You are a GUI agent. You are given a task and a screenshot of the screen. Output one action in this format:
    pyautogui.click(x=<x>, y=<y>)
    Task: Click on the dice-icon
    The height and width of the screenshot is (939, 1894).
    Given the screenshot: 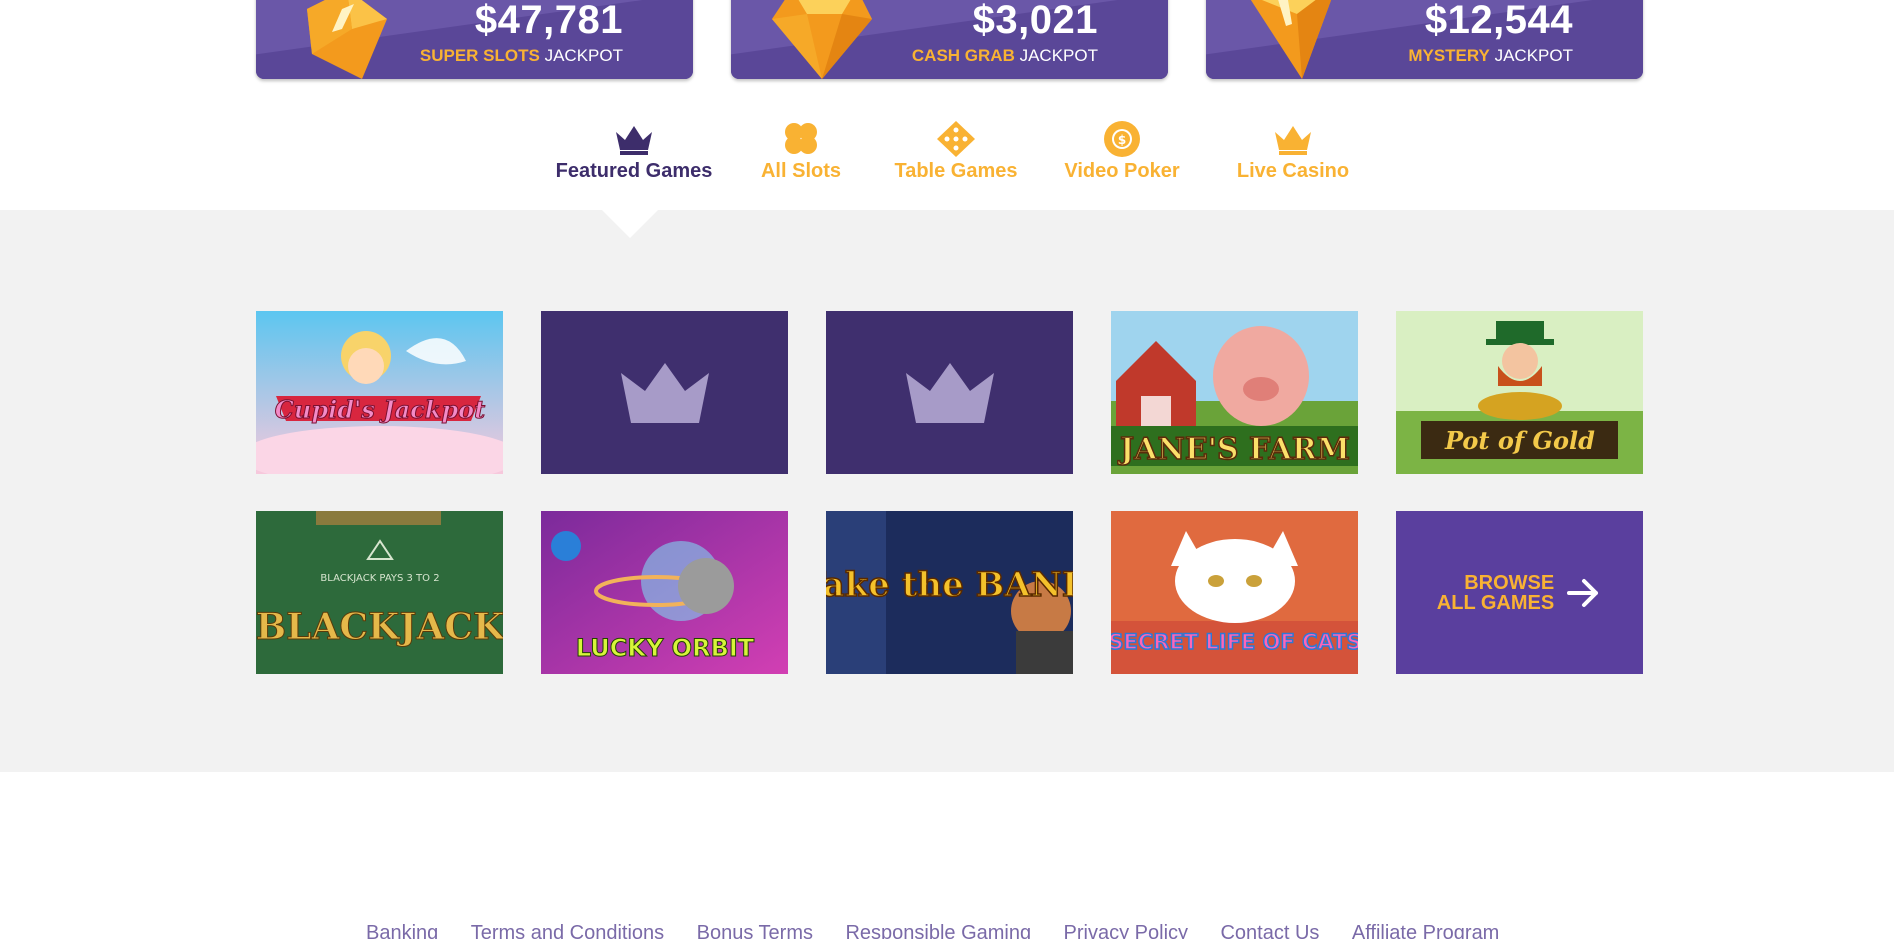 What is the action you would take?
    pyautogui.click(x=956, y=139)
    